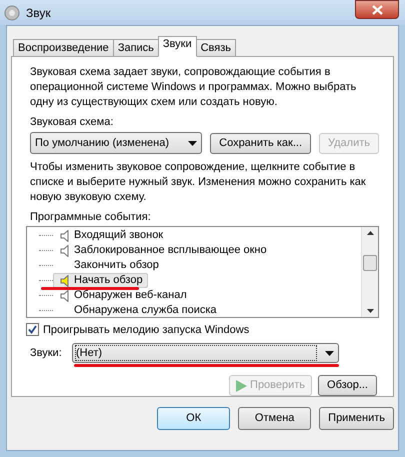  What do you see at coordinates (369, 271) in the screenshot?
I see `scrollbar` at bounding box center [369, 271].